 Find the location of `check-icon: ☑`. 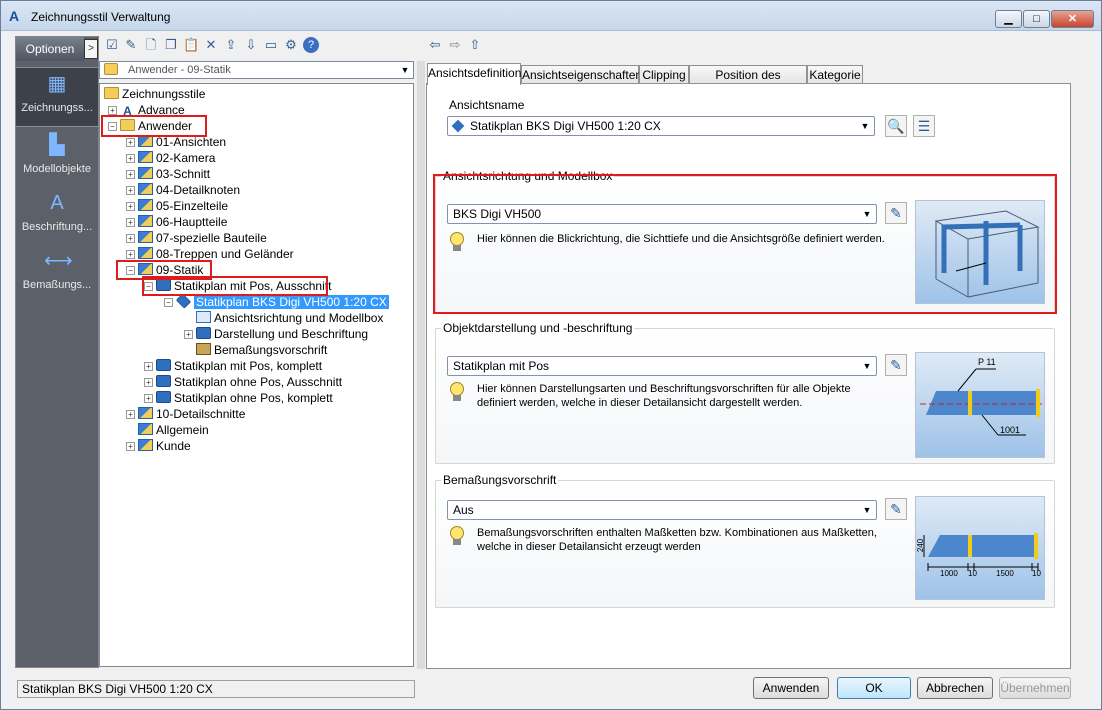

check-icon: ☑ is located at coordinates (112, 45).